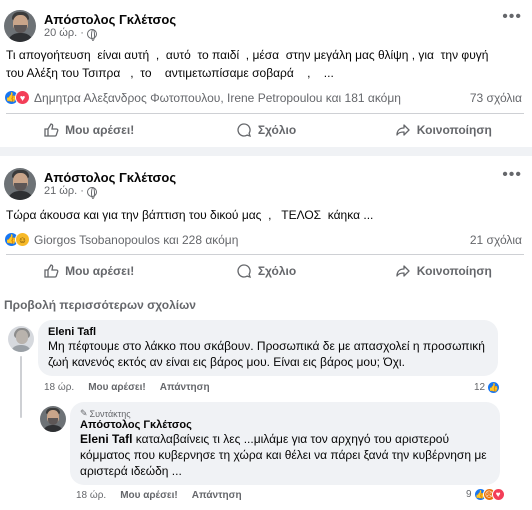 The height and width of the screenshot is (510, 532). Describe the element at coordinates (100, 305) in the screenshot. I see `view-more-comments-link: Προβολή περισσότερων σχολίων` at that location.